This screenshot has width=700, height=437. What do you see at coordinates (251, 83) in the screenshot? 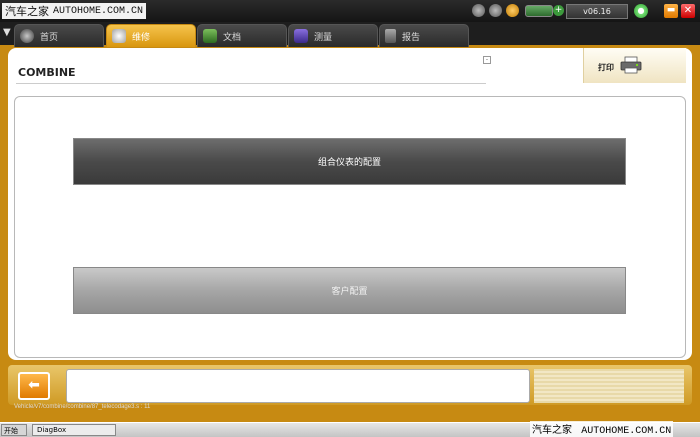
I see `header-divider` at bounding box center [251, 83].